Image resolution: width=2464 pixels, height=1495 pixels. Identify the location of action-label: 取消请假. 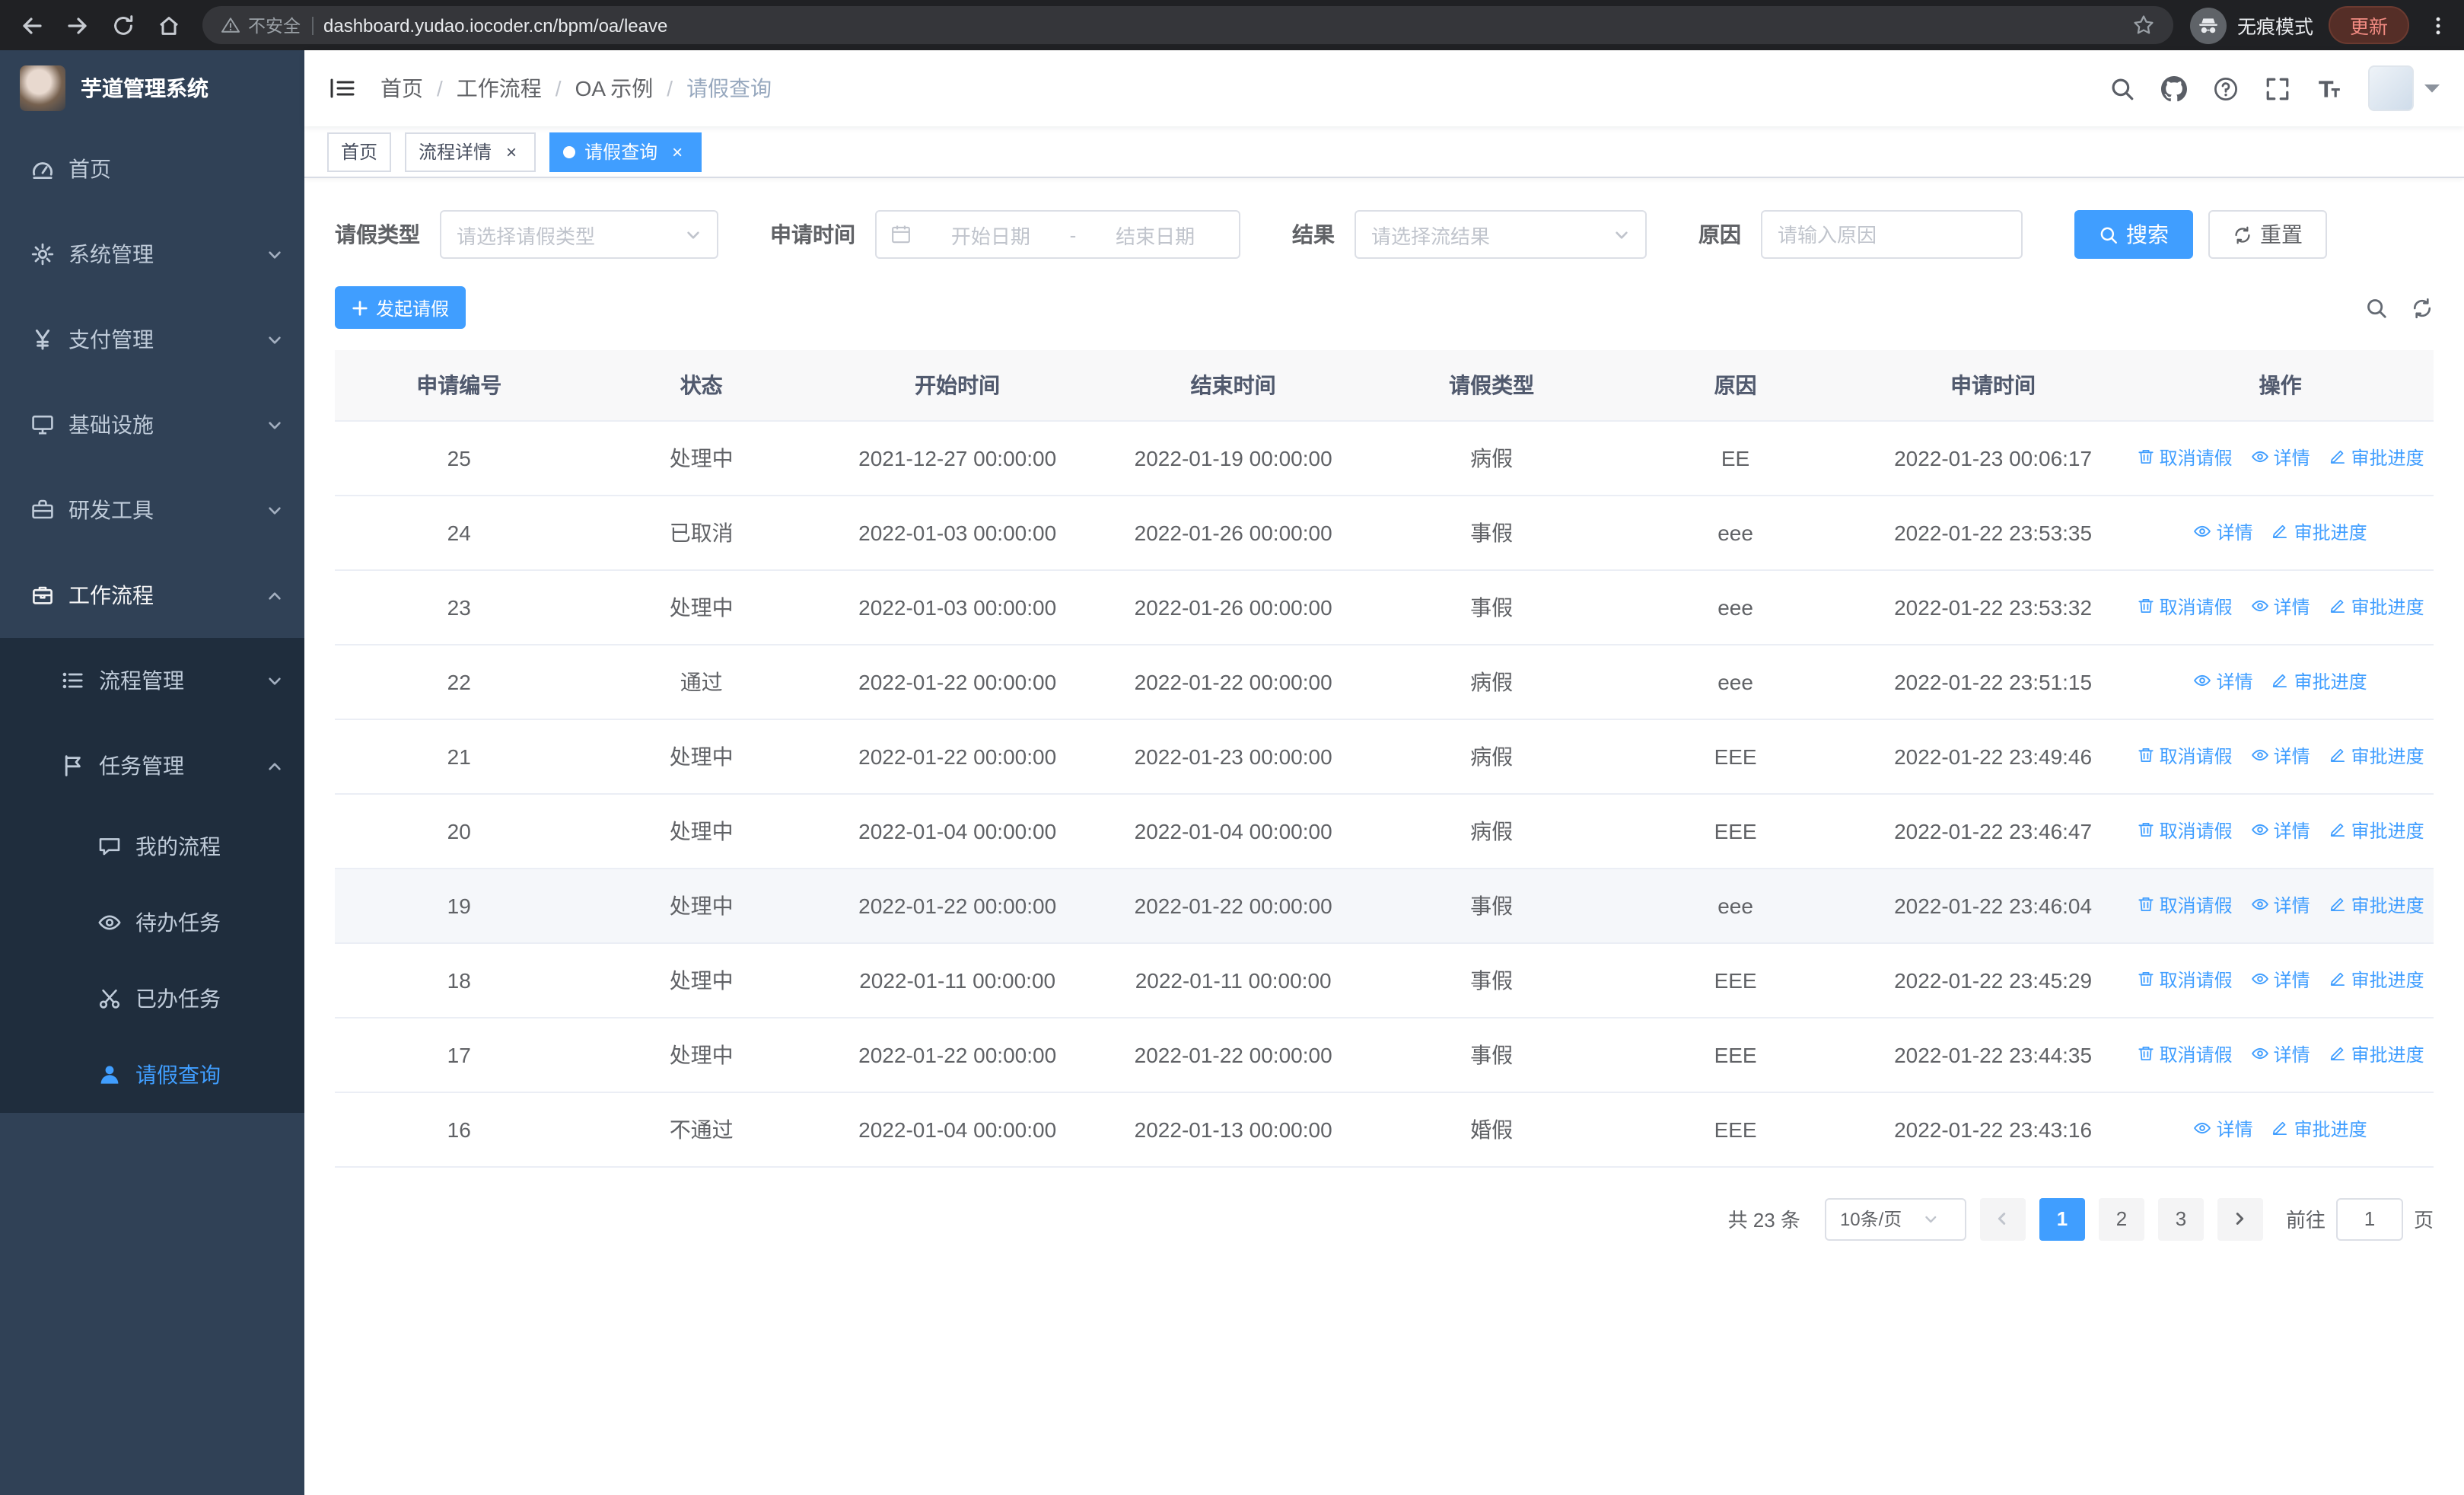
(2196, 756).